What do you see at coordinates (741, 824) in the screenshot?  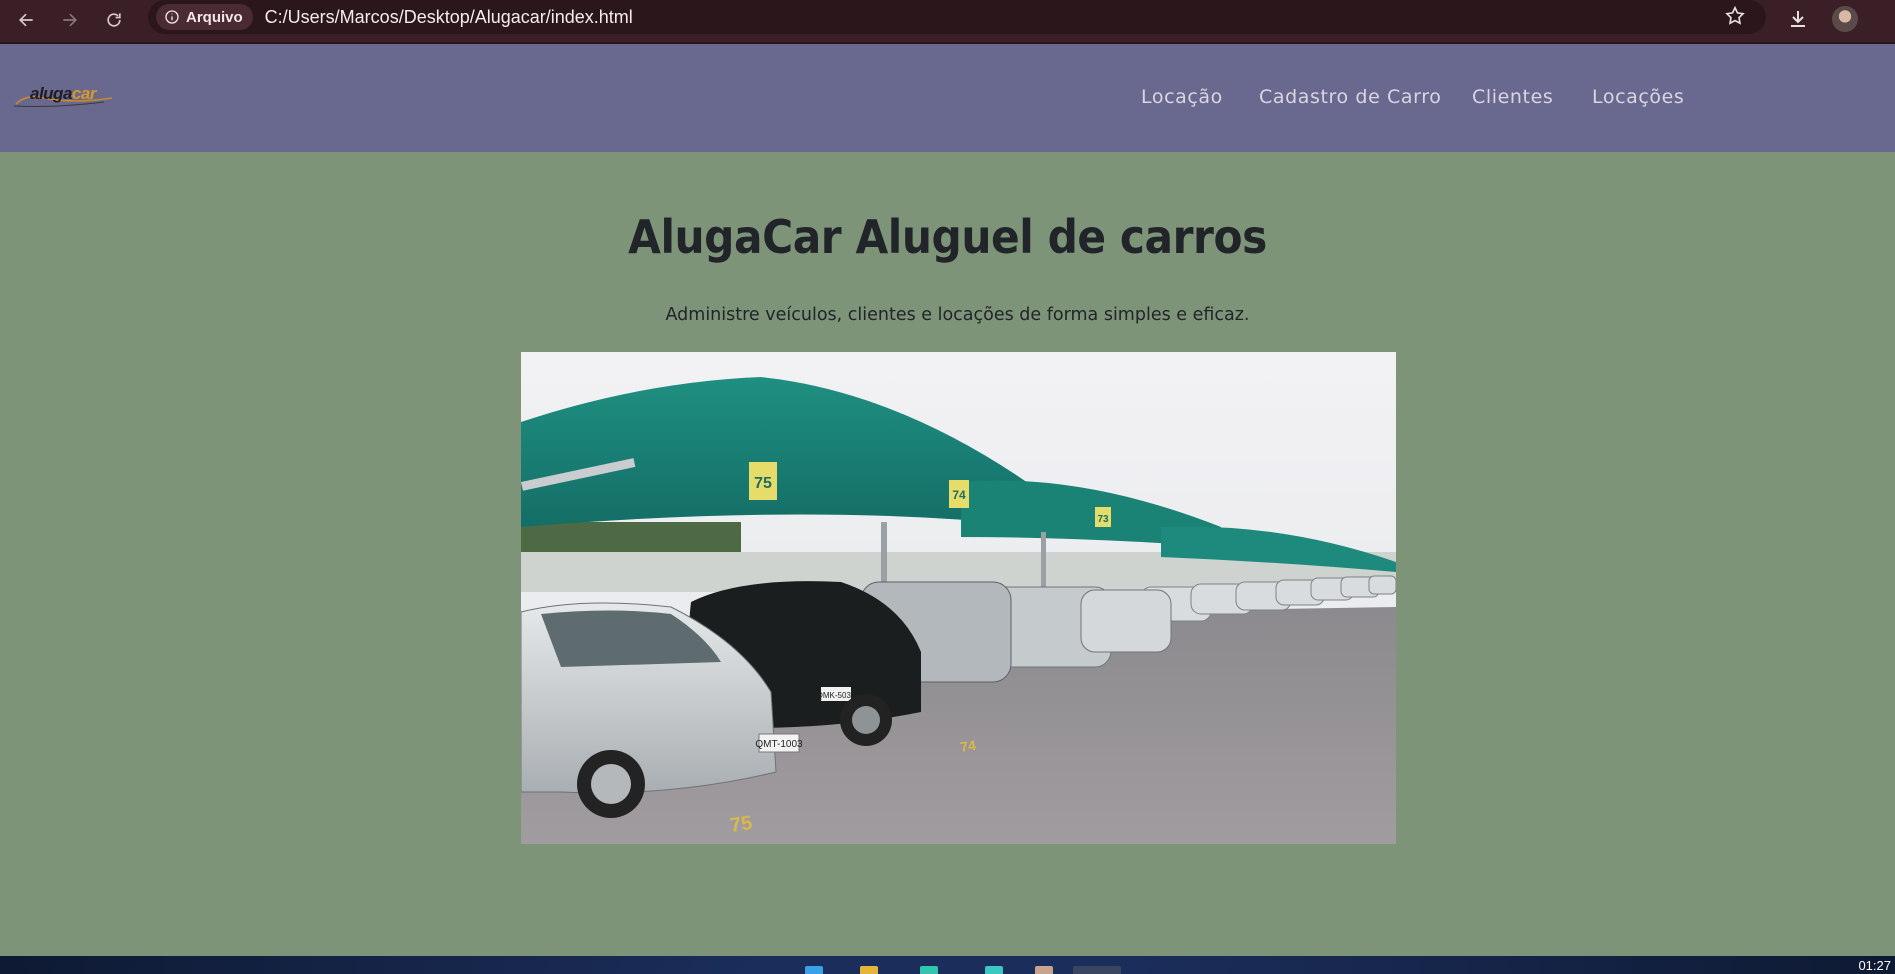 I see `svg-text: 75` at bounding box center [741, 824].